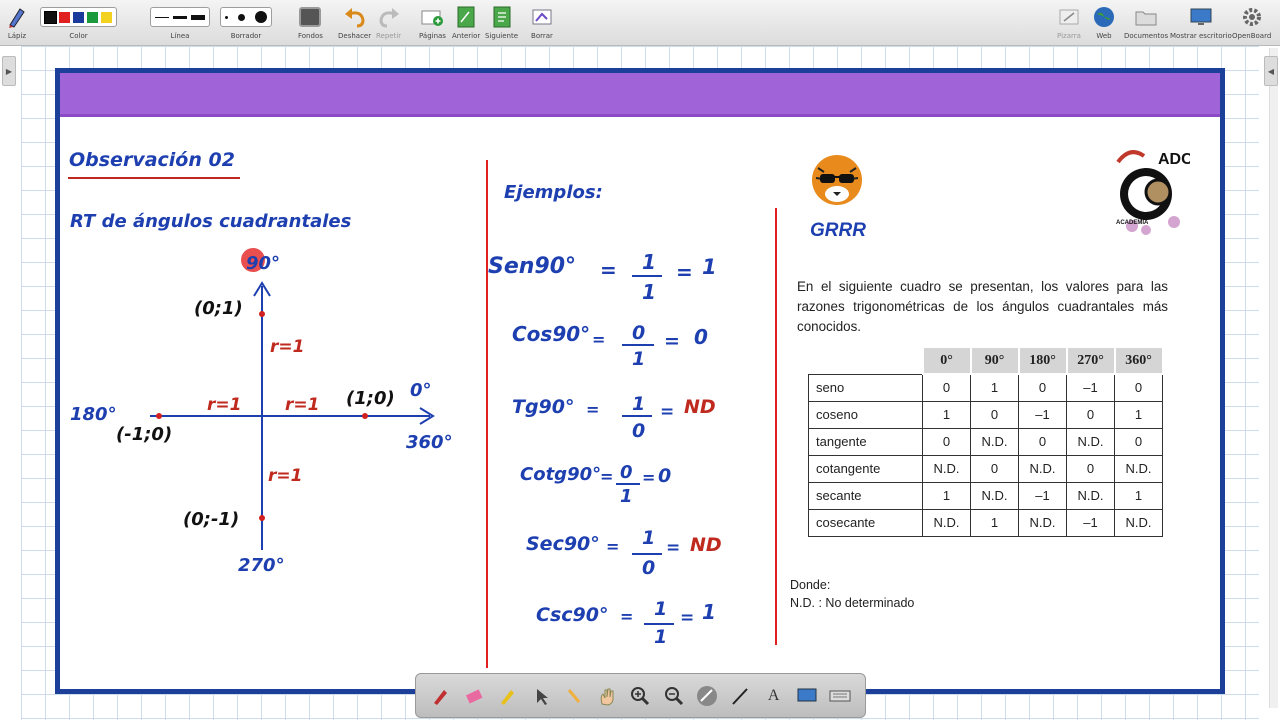 Image resolution: width=1280 pixels, height=720 pixels. Describe the element at coordinates (649, 477) in the screenshot. I see `example-cotg-equals-2: =` at that location.